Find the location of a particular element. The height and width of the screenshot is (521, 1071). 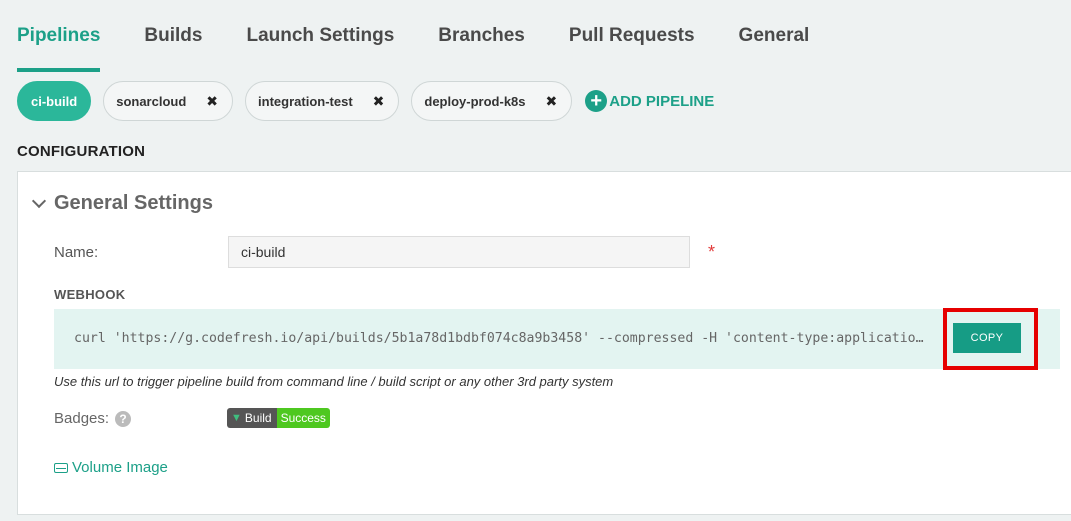

badge-left: ▼ Build is located at coordinates (252, 418).